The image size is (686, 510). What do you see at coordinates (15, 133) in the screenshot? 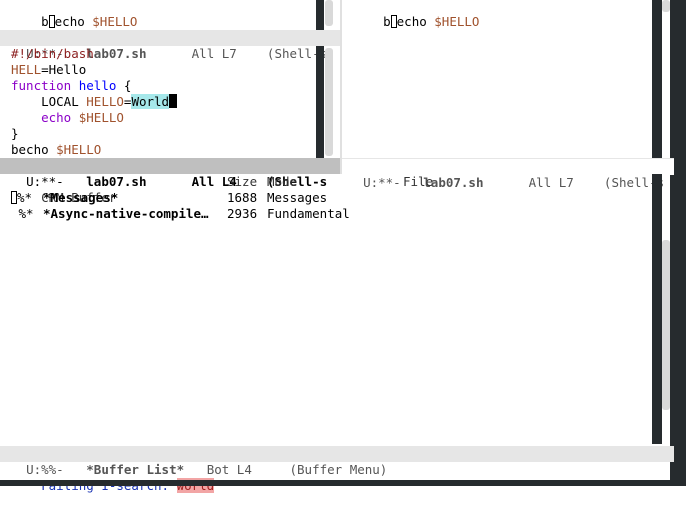
I see `close-brace-line: }` at bounding box center [15, 133].